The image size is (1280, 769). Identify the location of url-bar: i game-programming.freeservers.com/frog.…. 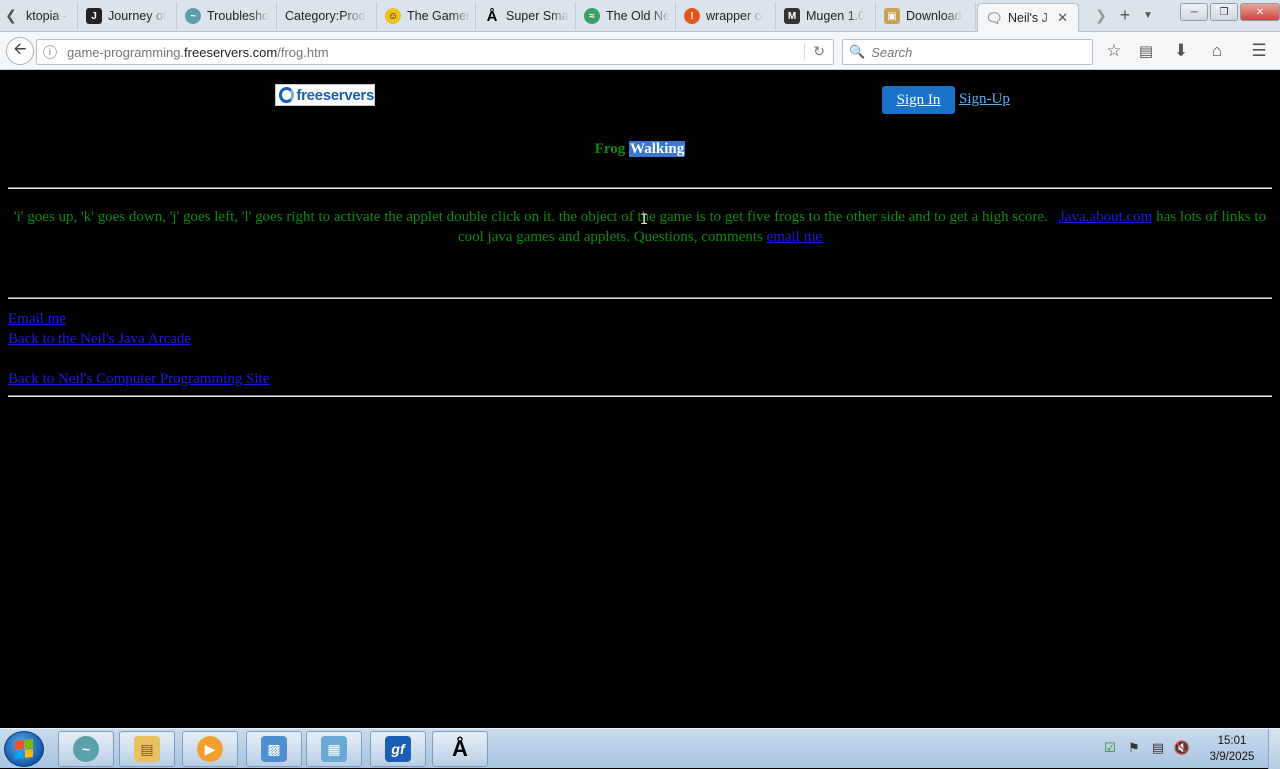
(435, 52).